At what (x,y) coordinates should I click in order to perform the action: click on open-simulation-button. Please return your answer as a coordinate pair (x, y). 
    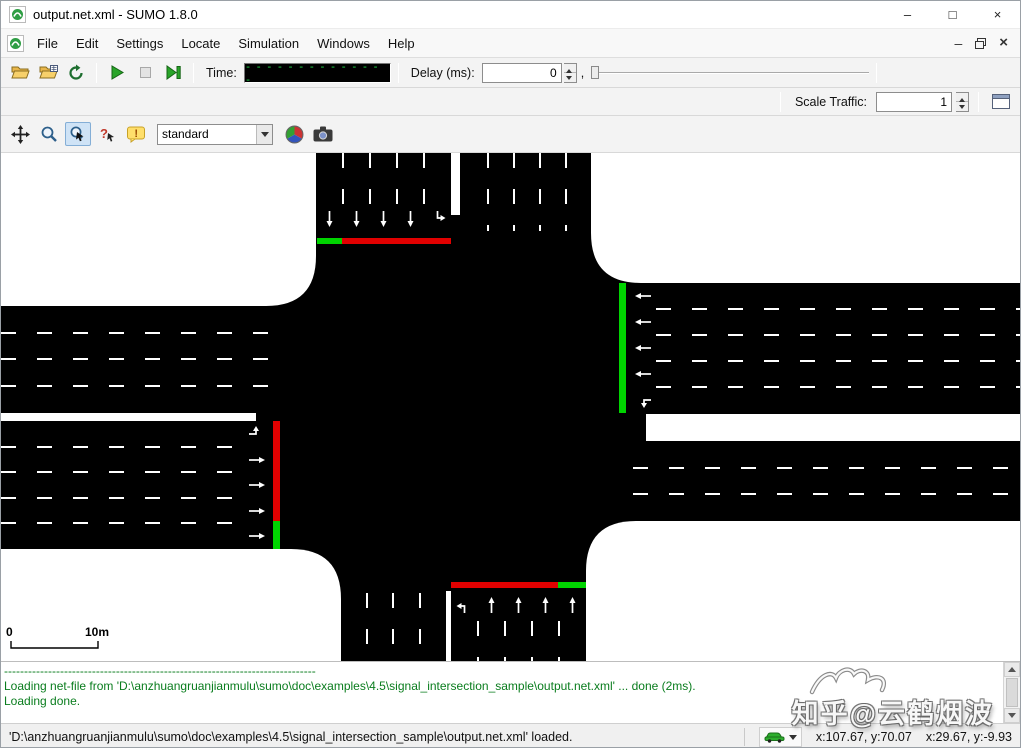
    Looking at the image, I should click on (20, 73).